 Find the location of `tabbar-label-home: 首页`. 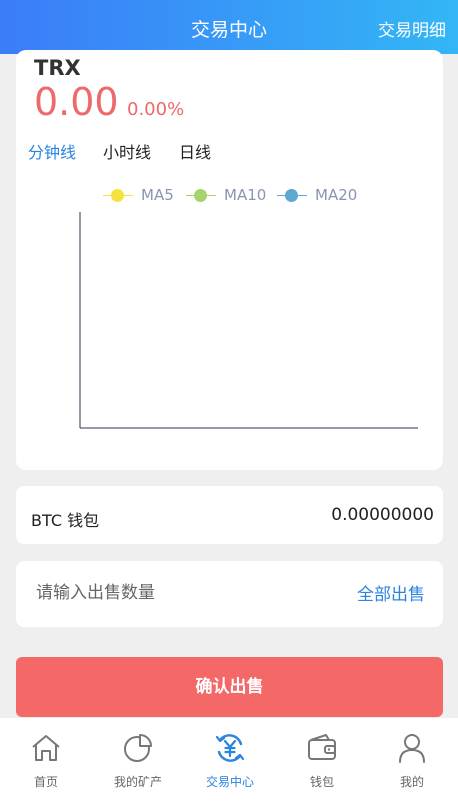

tabbar-label-home: 首页 is located at coordinates (45, 782).